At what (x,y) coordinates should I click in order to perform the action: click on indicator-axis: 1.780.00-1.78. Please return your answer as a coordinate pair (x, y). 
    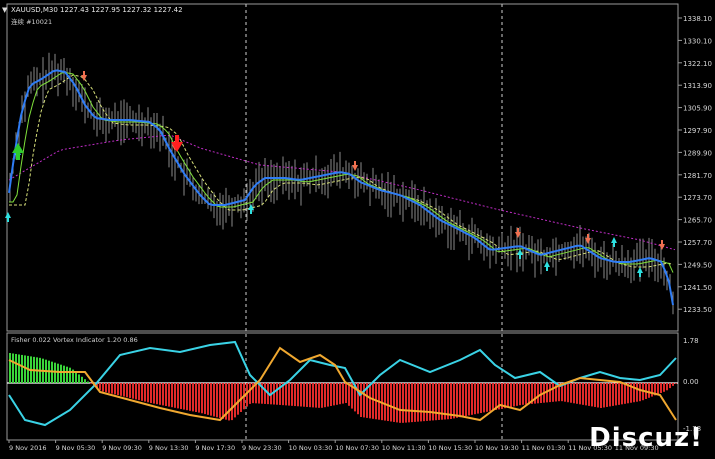
    Looking at the image, I should click on (692, 385).